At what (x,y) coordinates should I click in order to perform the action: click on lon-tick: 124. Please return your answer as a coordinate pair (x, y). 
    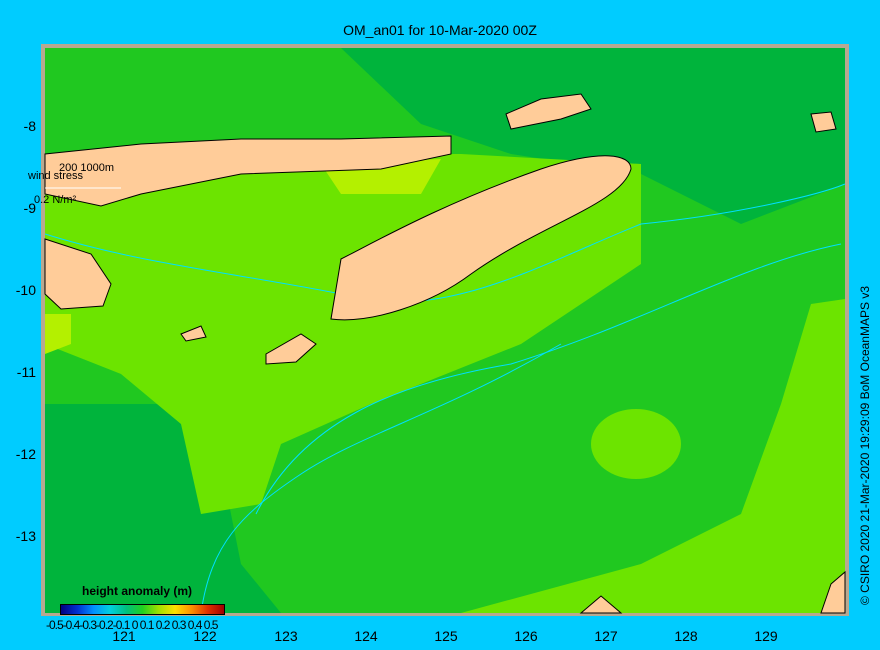
    Looking at the image, I should click on (366, 636).